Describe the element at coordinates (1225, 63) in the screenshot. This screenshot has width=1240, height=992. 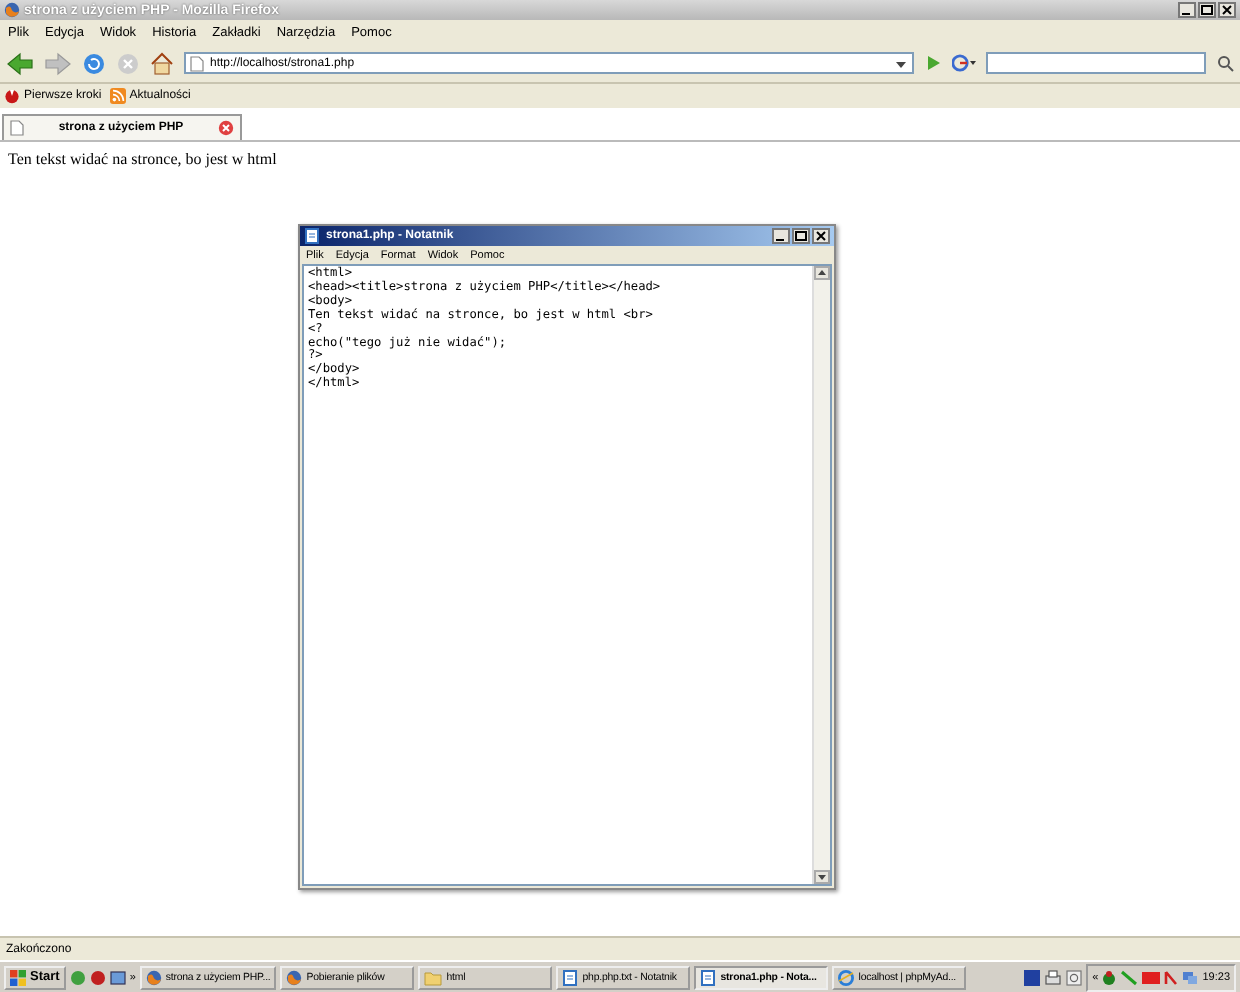
I see `search-icon` at that location.